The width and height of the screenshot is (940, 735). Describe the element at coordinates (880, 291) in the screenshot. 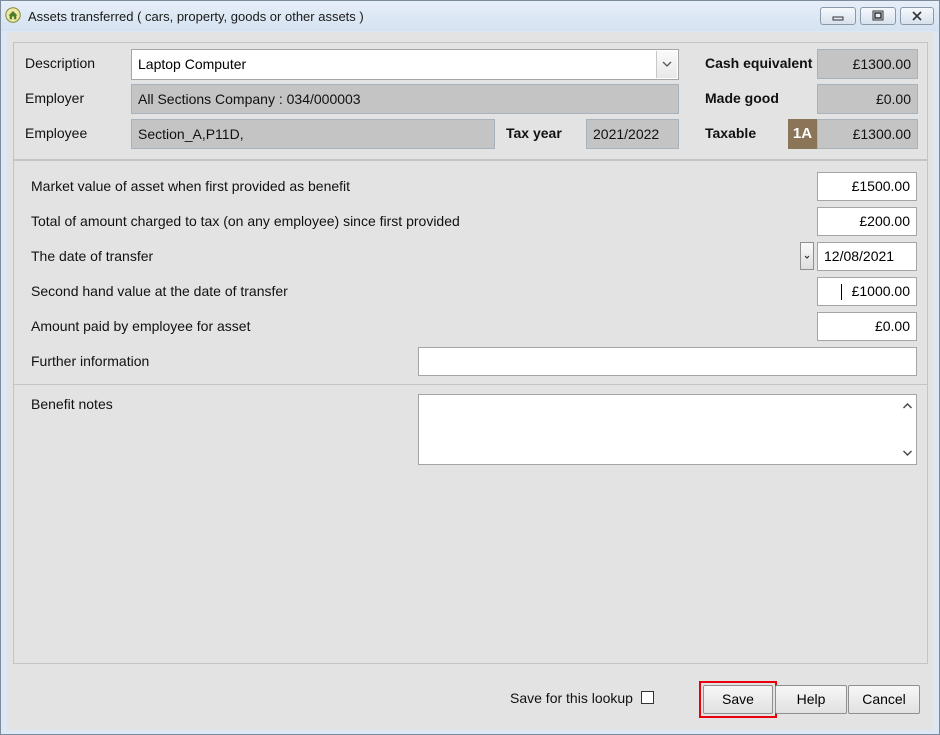

I see `second-hand-value: £1000.00` at that location.